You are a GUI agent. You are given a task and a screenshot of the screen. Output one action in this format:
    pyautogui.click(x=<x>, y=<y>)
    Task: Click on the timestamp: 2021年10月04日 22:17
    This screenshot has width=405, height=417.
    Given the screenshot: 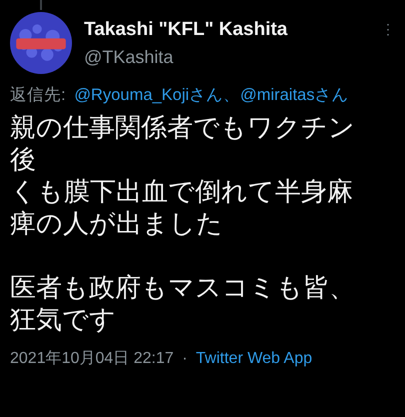 What is the action you would take?
    pyautogui.click(x=92, y=358)
    